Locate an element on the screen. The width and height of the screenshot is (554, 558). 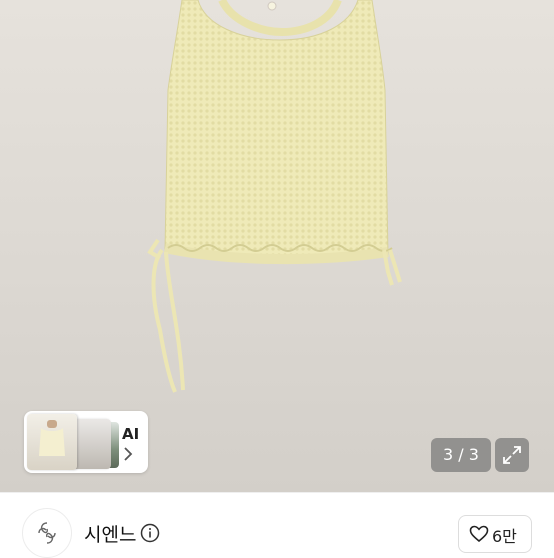
like-count: 6만 is located at coordinates (504, 536).